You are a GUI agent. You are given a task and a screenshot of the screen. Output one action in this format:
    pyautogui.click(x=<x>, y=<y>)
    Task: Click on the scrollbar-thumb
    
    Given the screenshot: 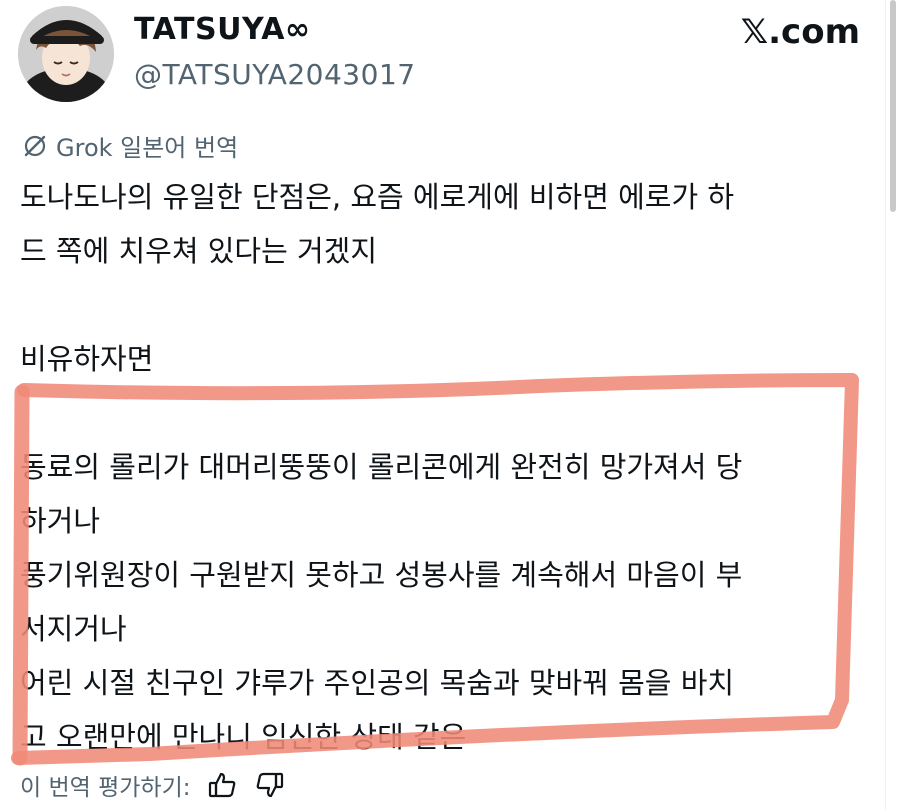 What is the action you would take?
    pyautogui.click(x=893, y=106)
    